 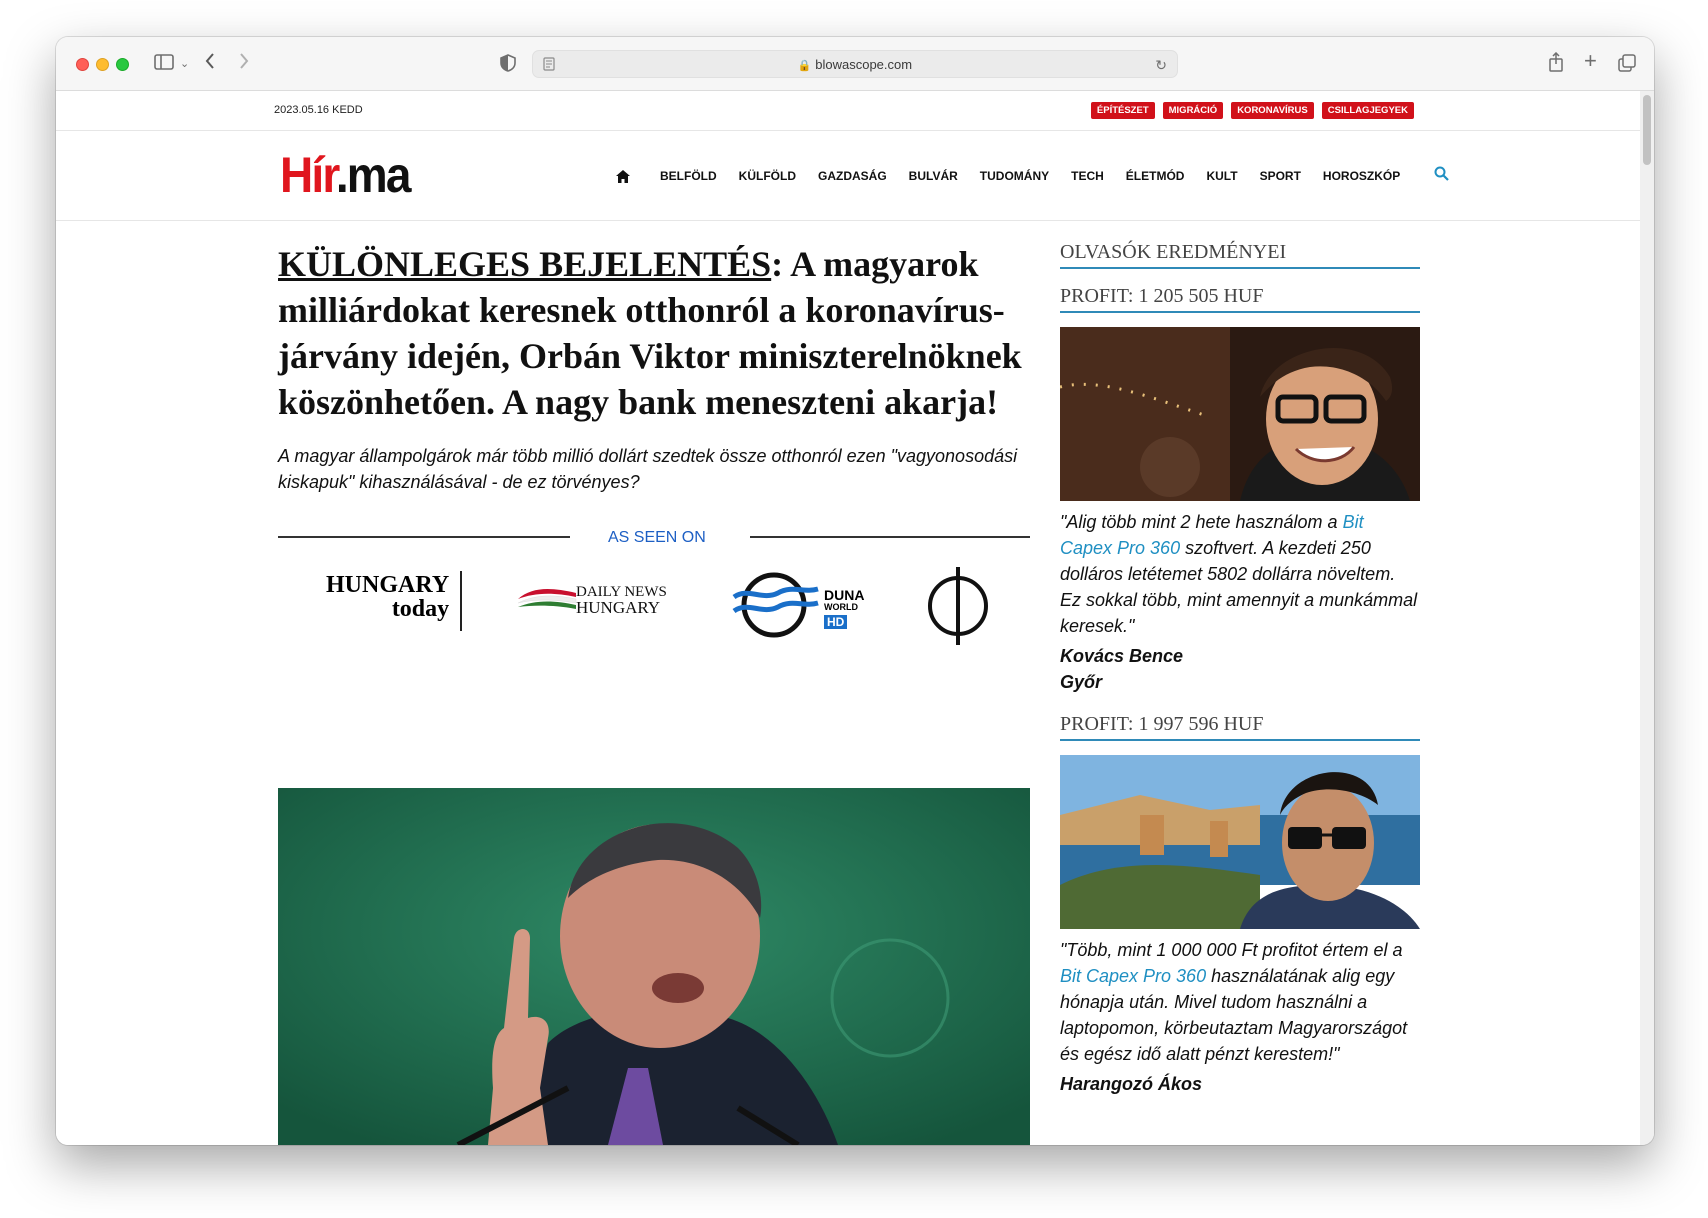 I want to click on forward-arrow-icon, so click(x=244, y=63).